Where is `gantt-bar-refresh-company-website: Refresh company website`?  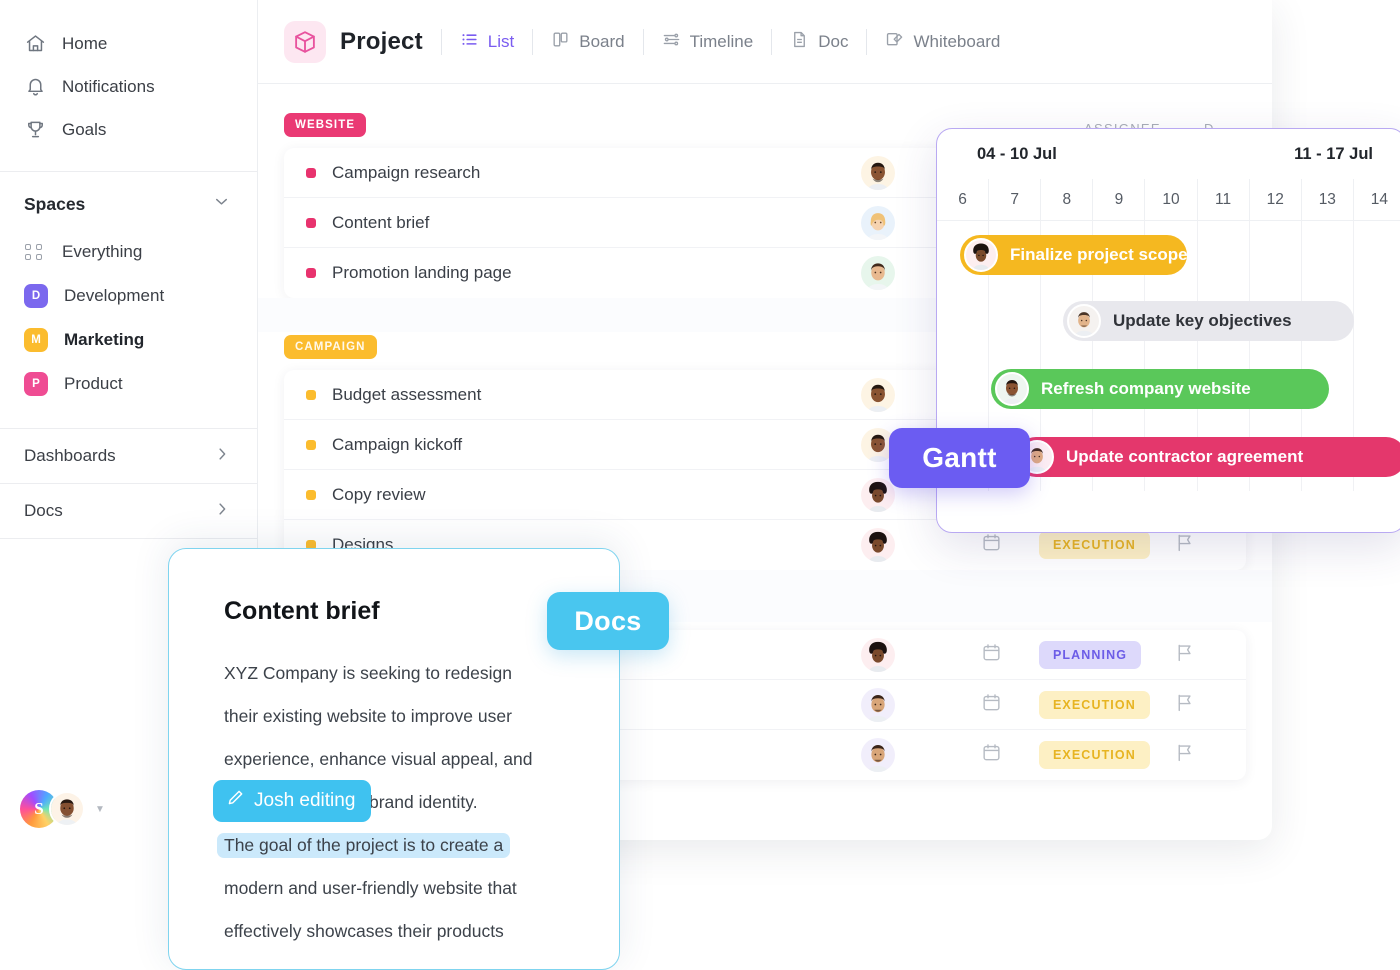 gantt-bar-refresh-company-website: Refresh company website is located at coordinates (1160, 389).